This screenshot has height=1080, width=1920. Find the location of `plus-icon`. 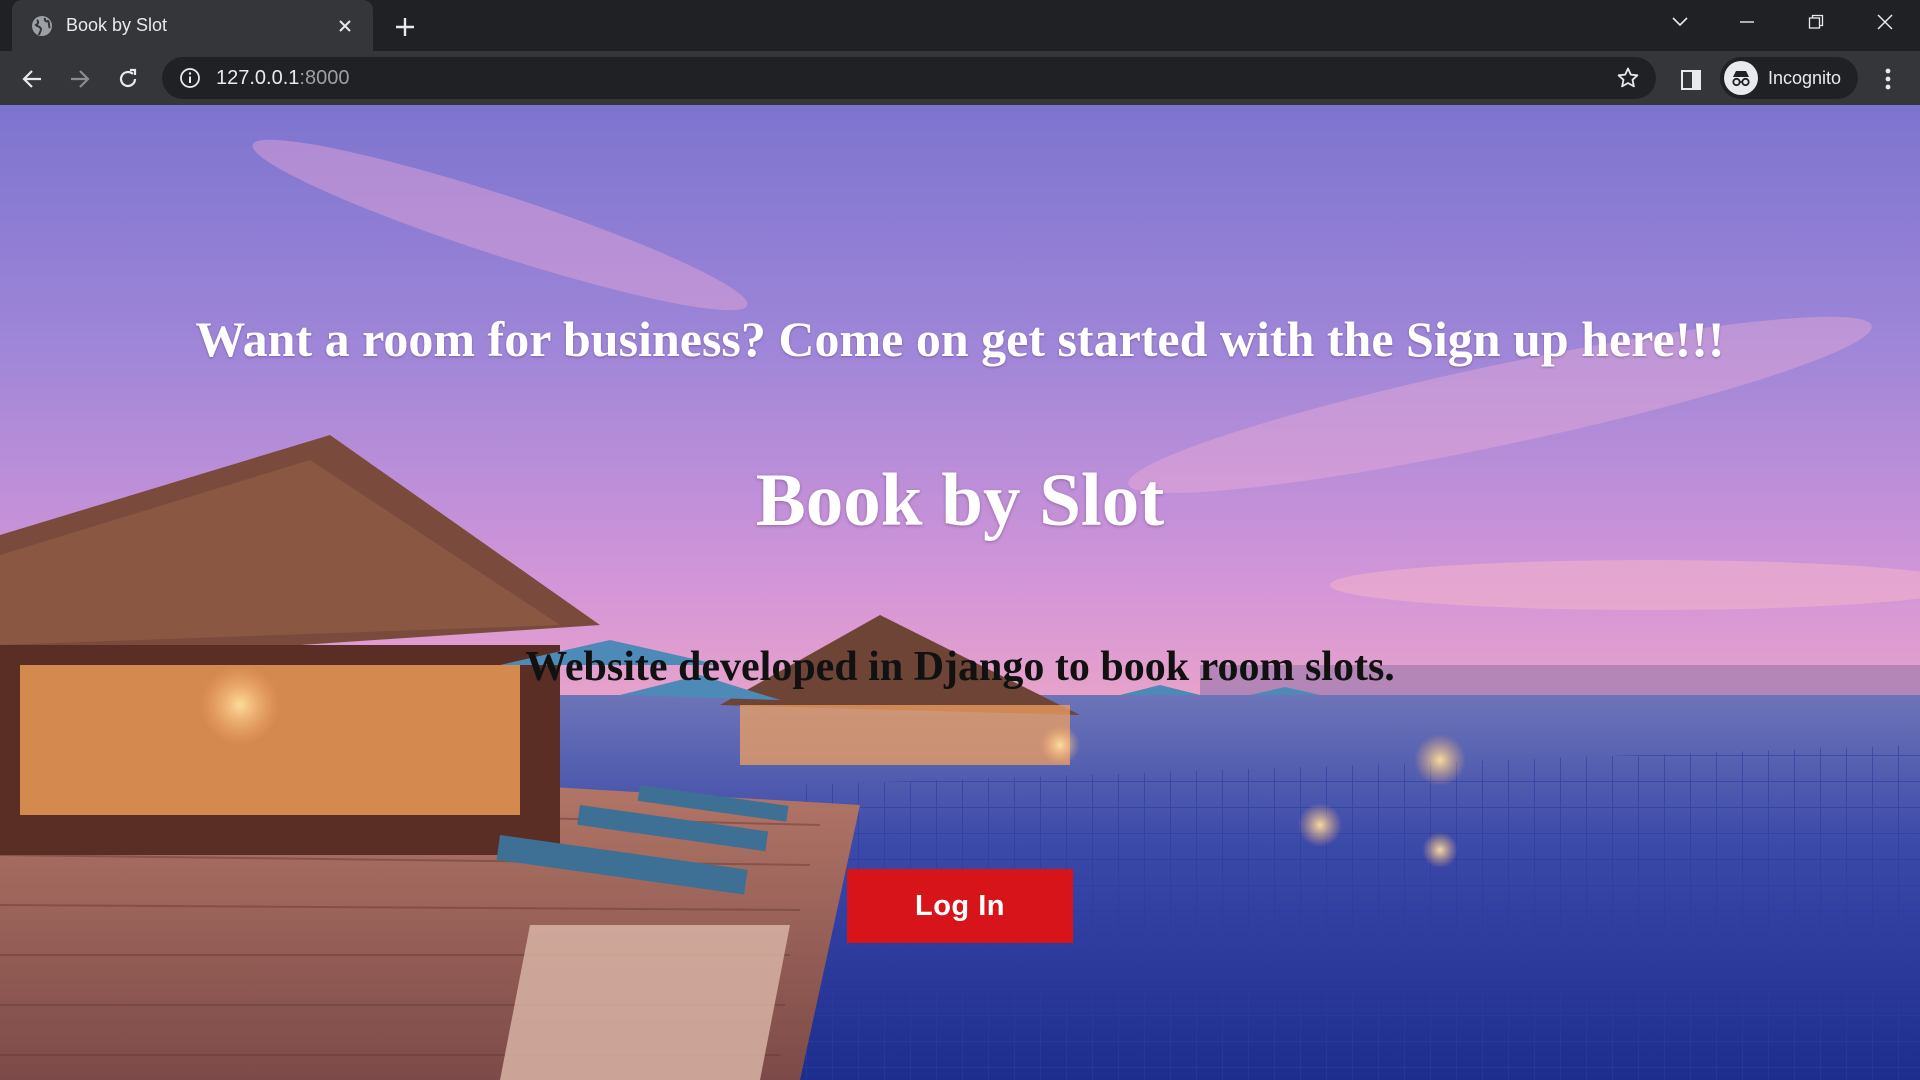

plus-icon is located at coordinates (405, 27).